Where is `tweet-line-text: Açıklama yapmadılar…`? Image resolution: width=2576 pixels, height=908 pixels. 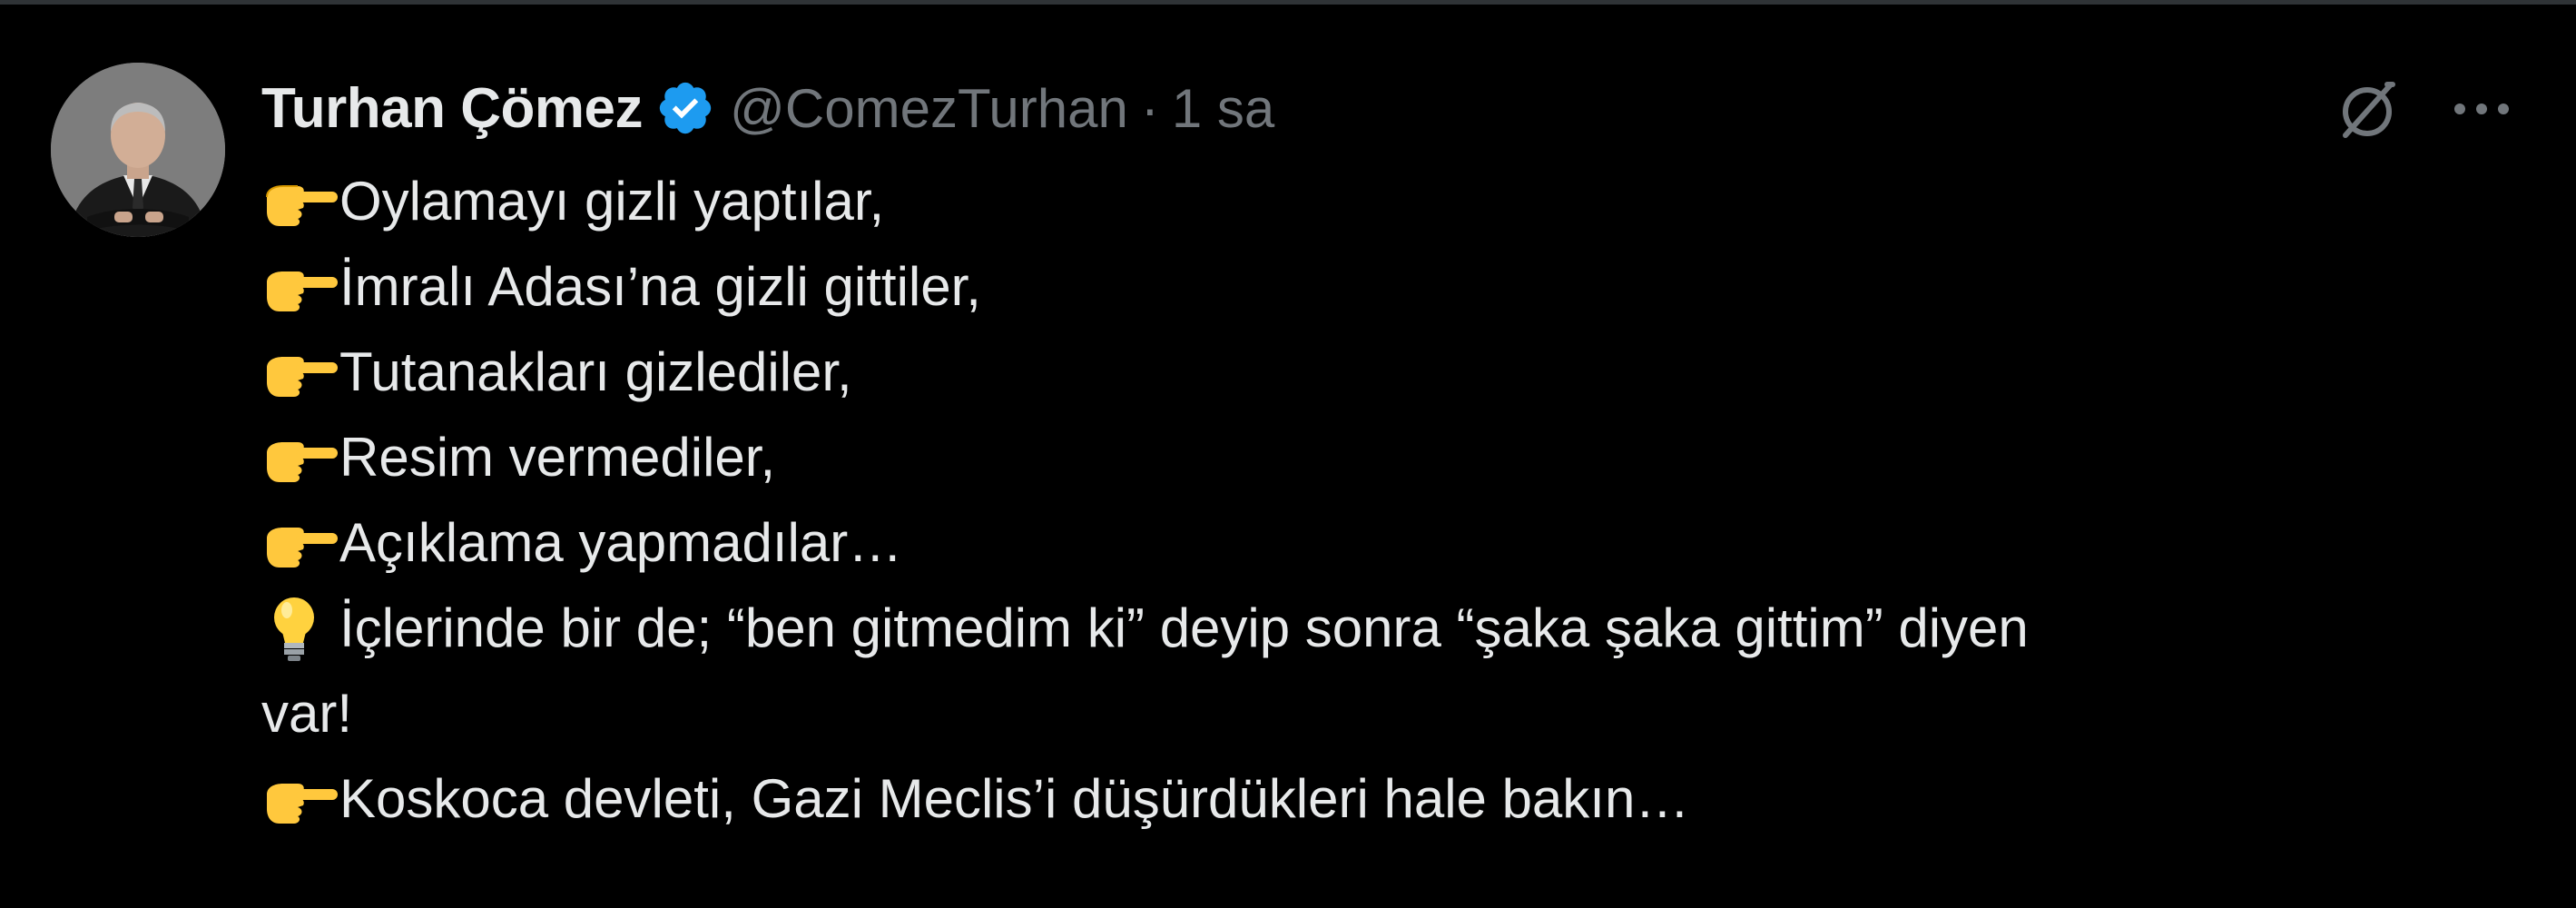
tweet-line-text: Açıklama yapmadılar… is located at coordinates (621, 542).